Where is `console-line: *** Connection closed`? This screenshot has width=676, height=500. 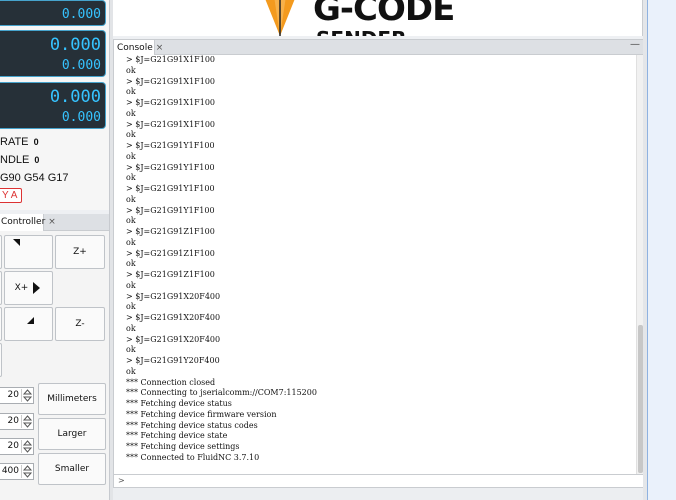
console-line: *** Connection closed is located at coordinates (171, 382).